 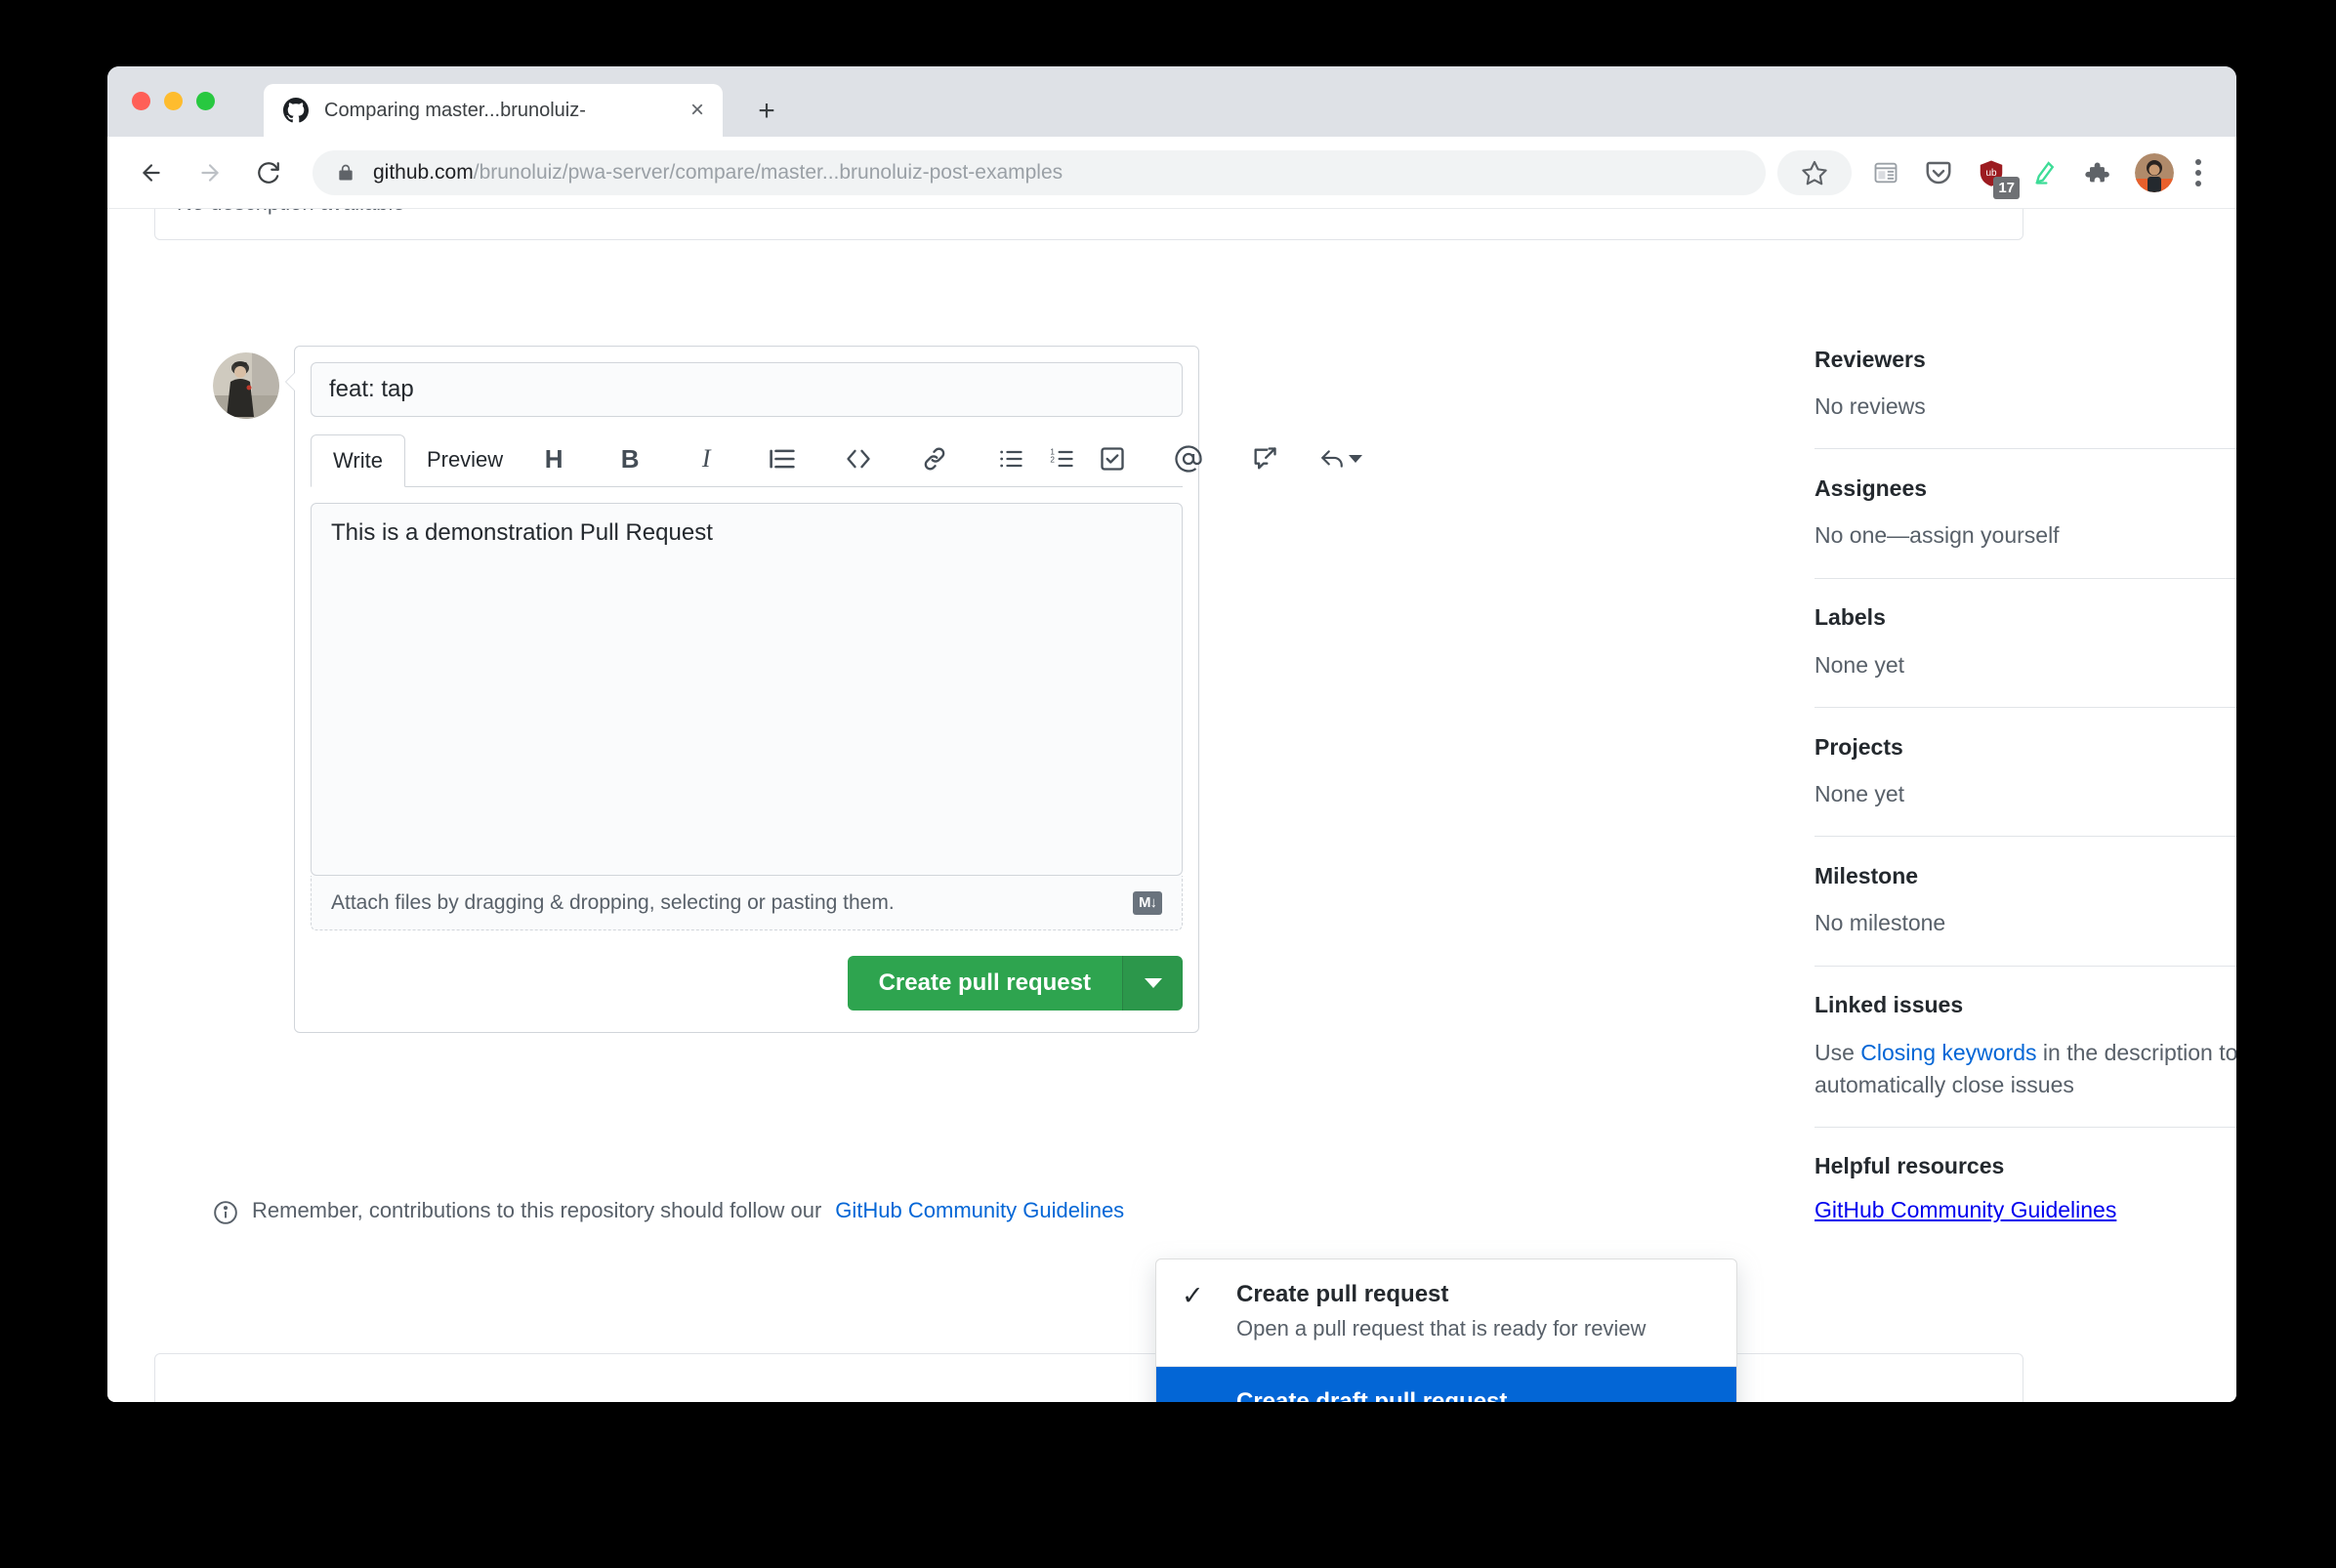 What do you see at coordinates (697, 111) in the screenshot?
I see `close-tab-button: ×` at bounding box center [697, 111].